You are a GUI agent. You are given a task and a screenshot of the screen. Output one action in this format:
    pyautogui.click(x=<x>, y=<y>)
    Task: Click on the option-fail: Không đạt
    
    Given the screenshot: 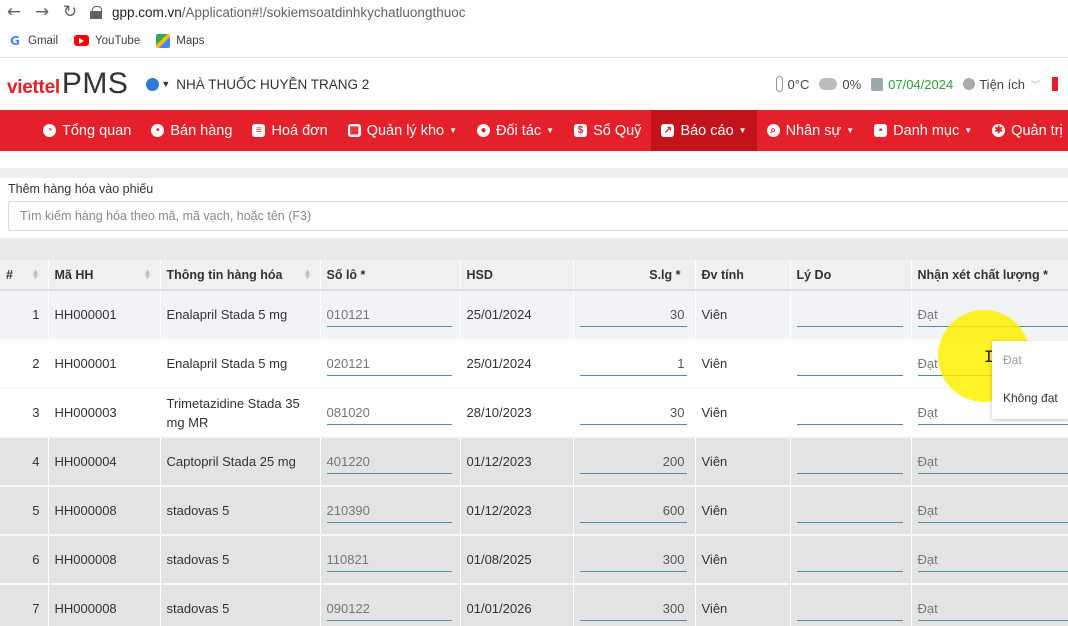 What is the action you would take?
    pyautogui.click(x=1030, y=398)
    